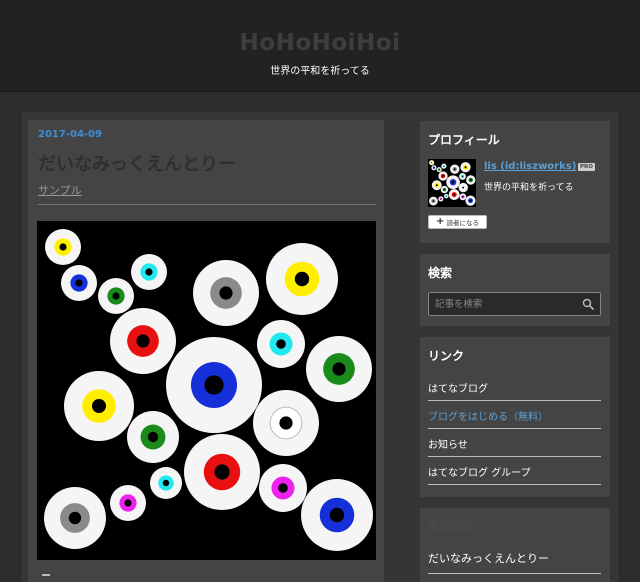 This screenshot has height=582, width=640. Describe the element at coordinates (530, 166) in the screenshot. I see `profile-name-link: lis (id:liszworks)` at that location.